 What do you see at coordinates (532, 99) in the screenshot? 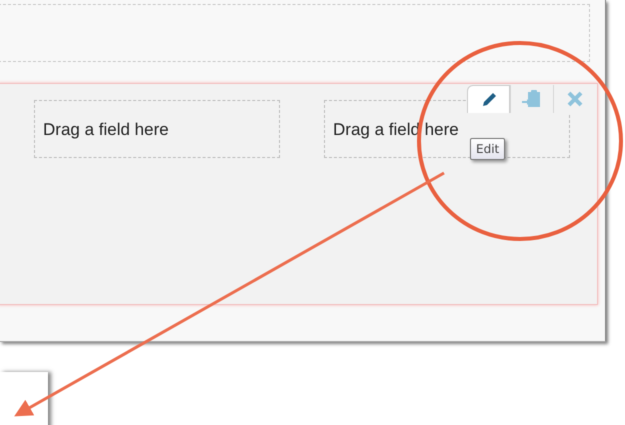
I see `clipboard-icon` at bounding box center [532, 99].